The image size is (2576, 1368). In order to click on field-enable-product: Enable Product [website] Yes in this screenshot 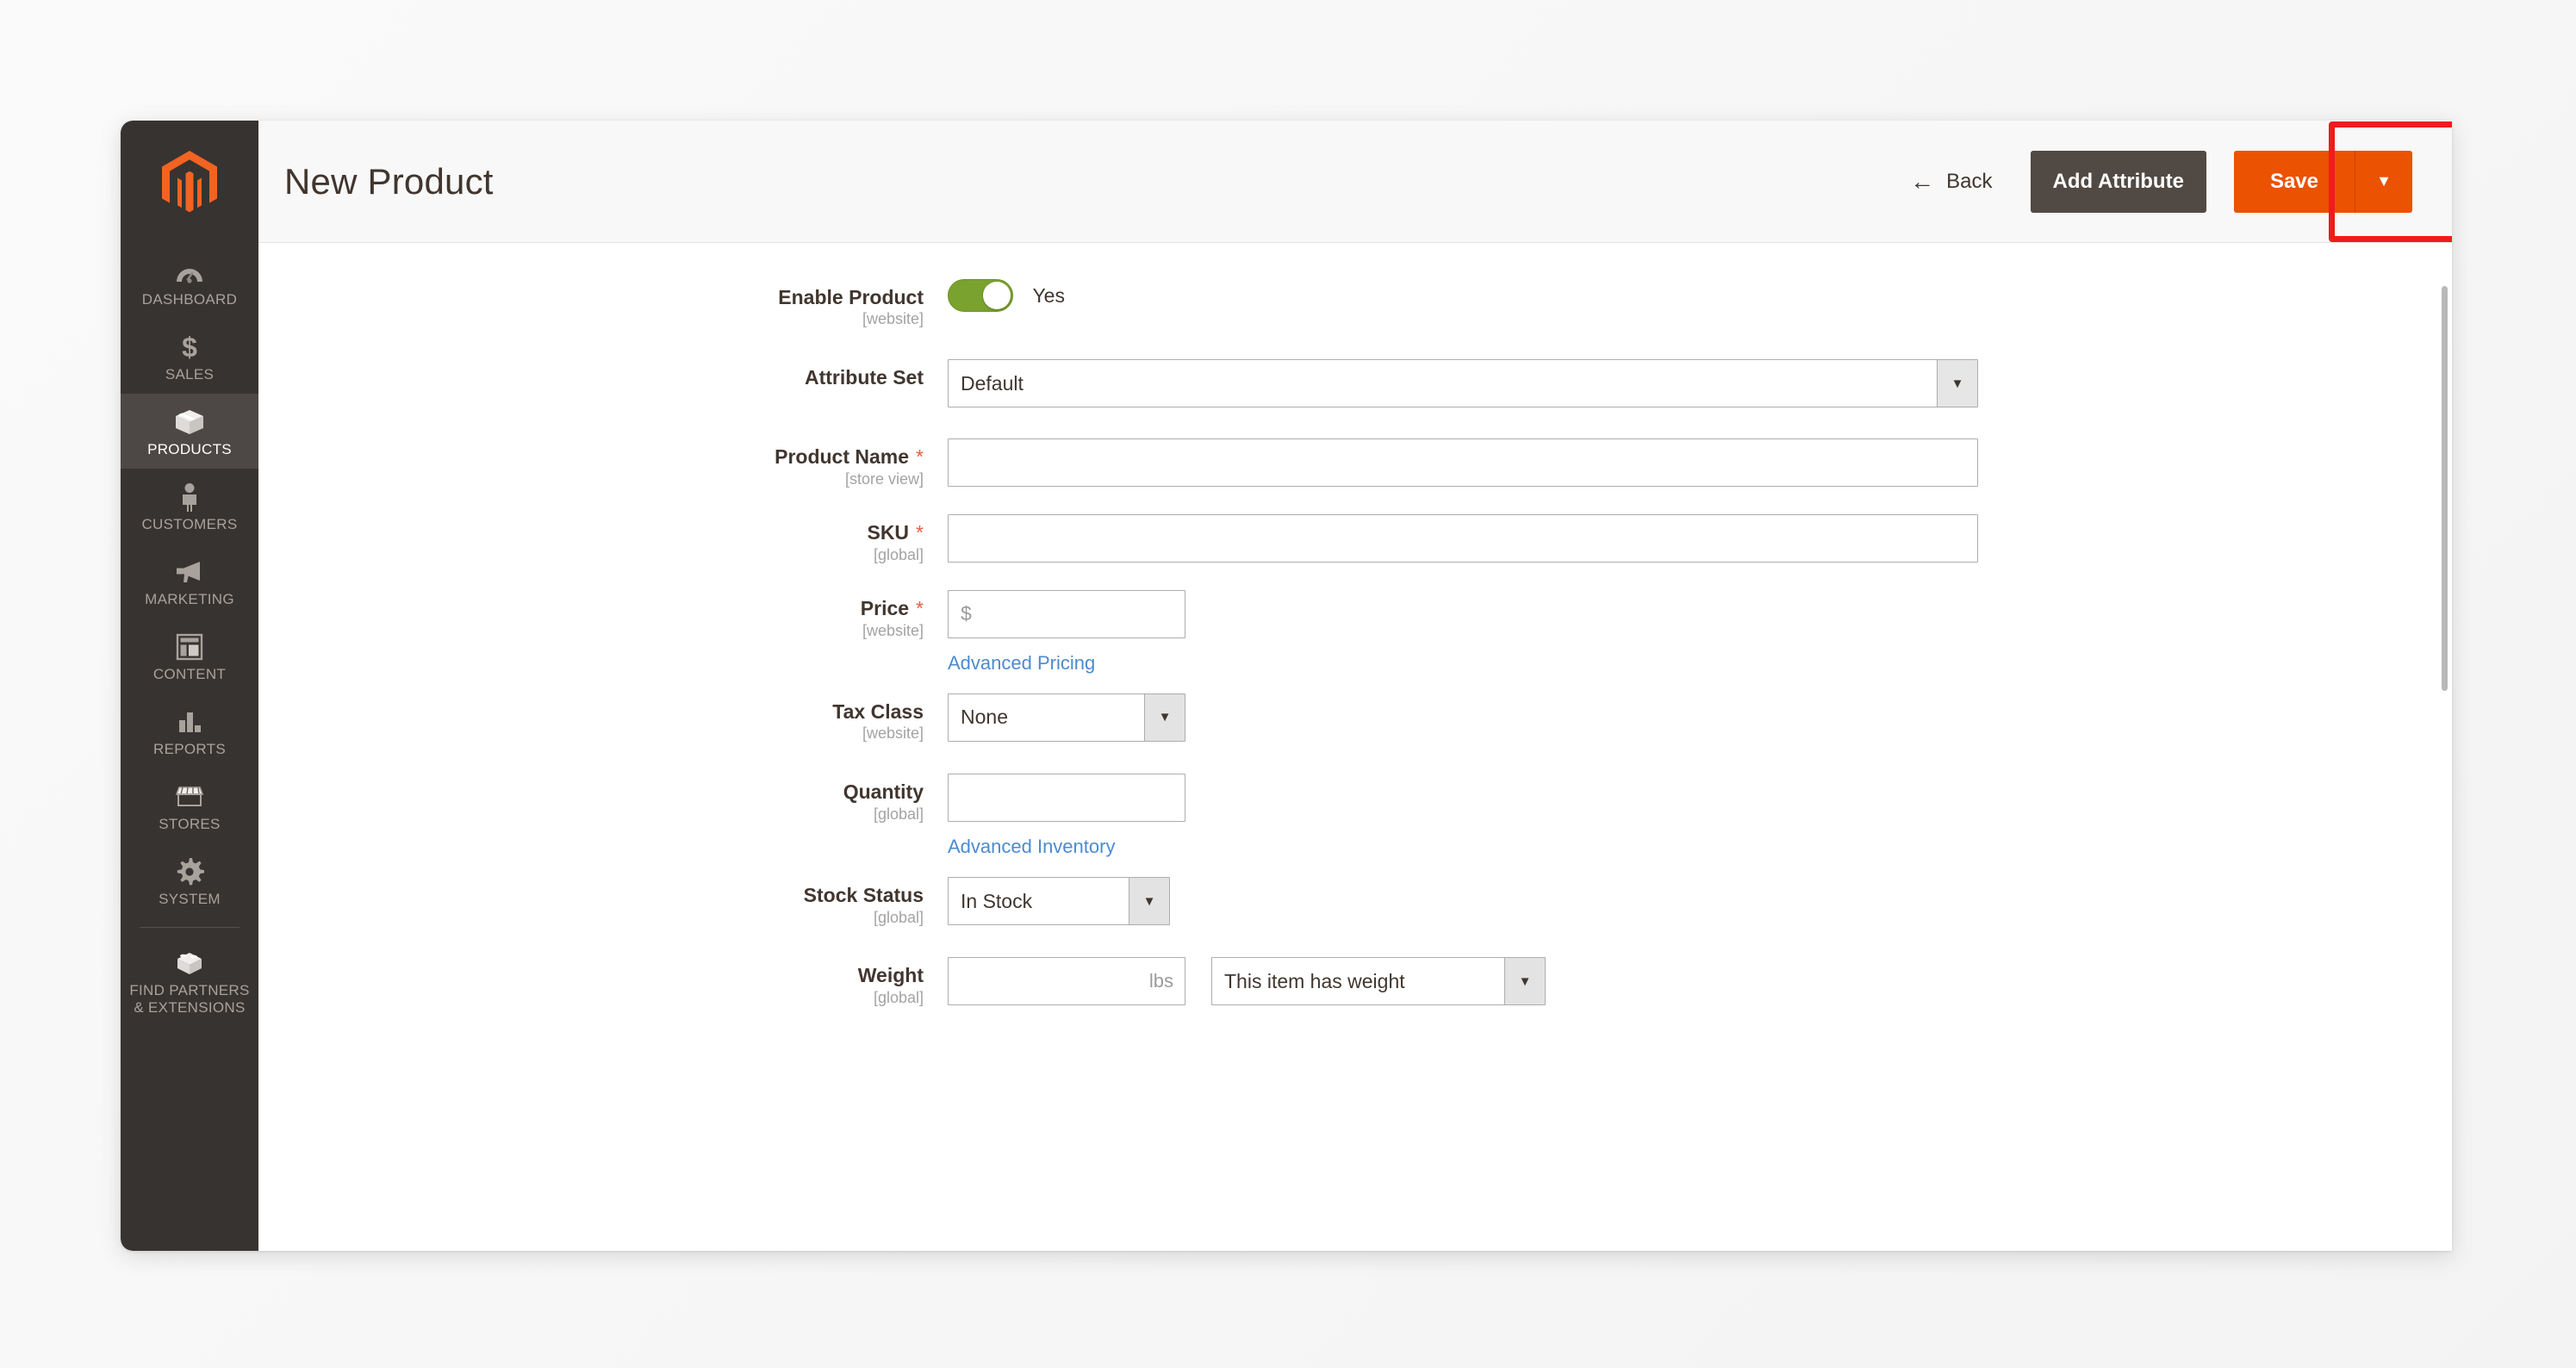, I will do `click(1355, 303)`.